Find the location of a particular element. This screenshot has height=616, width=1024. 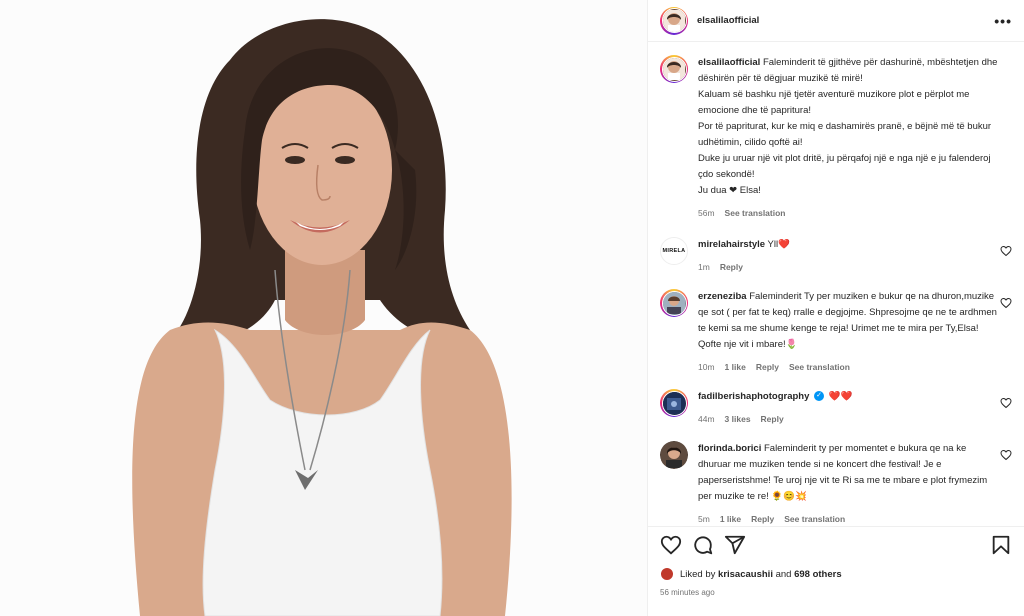

comment-meta: 1m Reply is located at coordinates (848, 267).